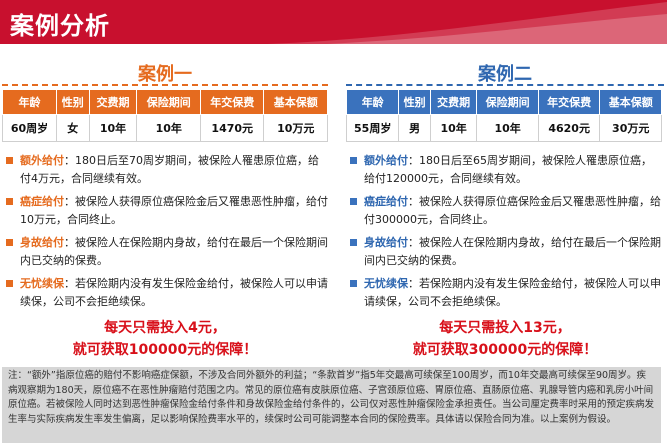 The height and width of the screenshot is (444, 667). I want to click on header-swoosh-decoration, so click(467, 23).